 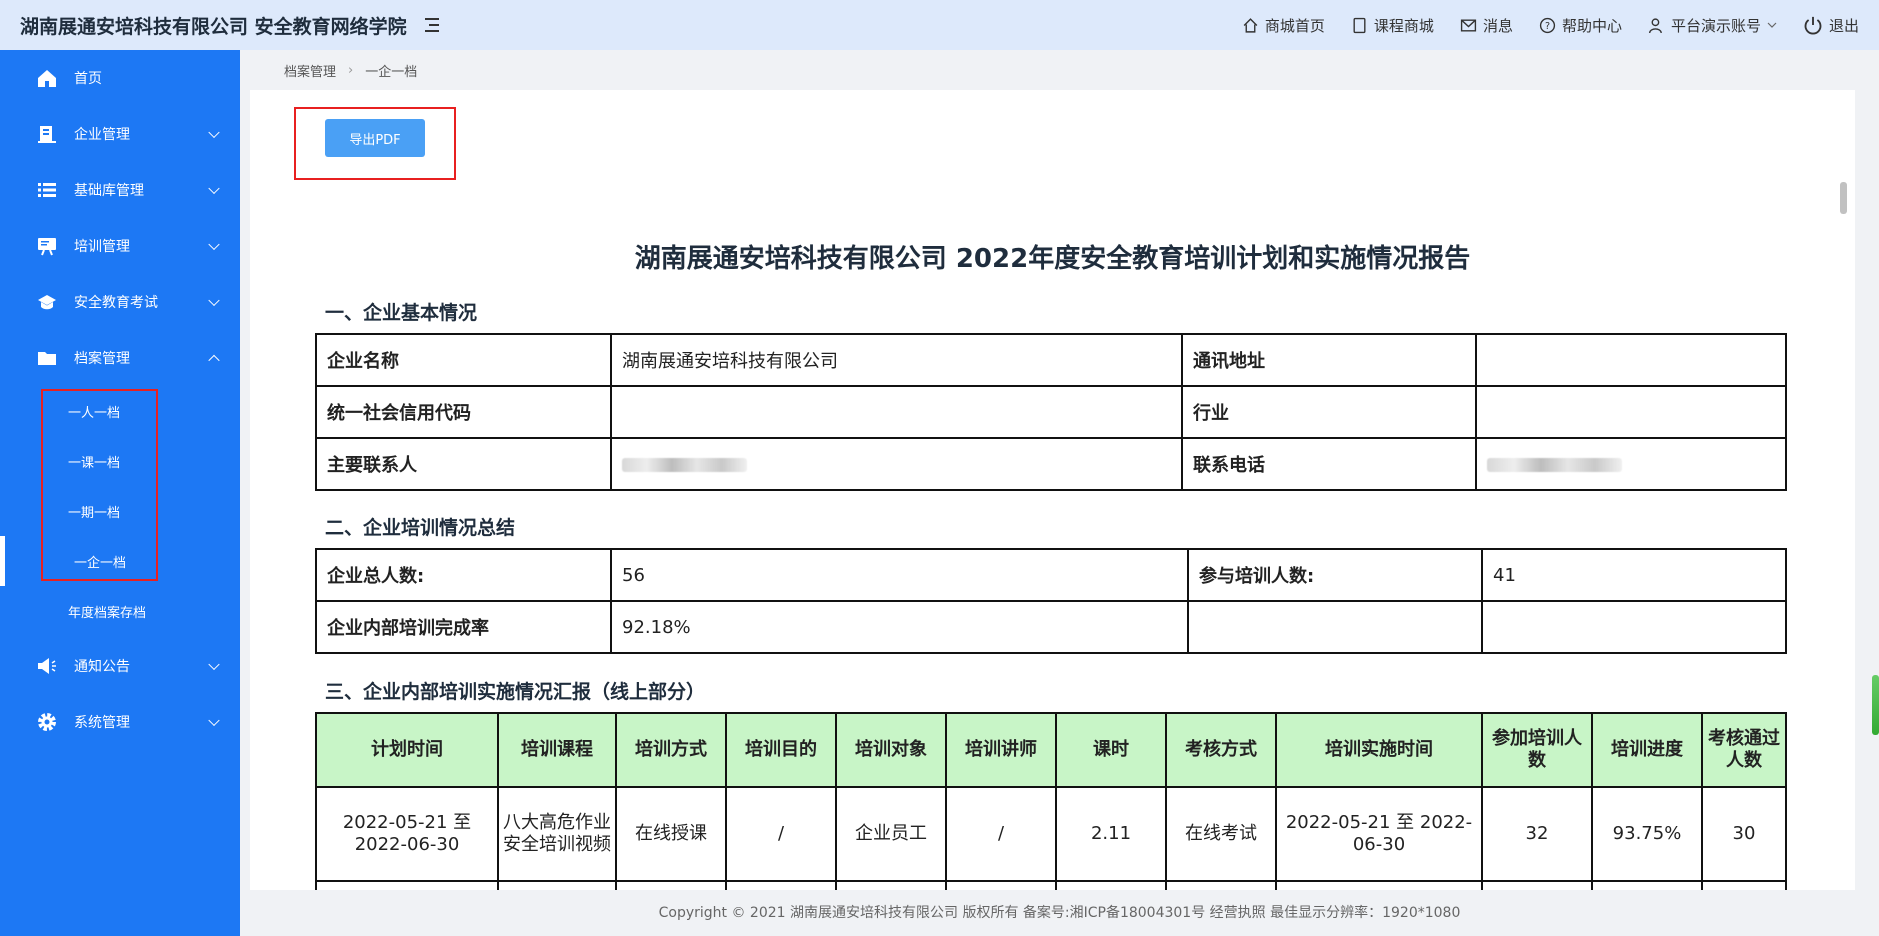 What do you see at coordinates (120, 561) in the screenshot?
I see `sidebar-sub-enterprise-archive: 一企一档` at bounding box center [120, 561].